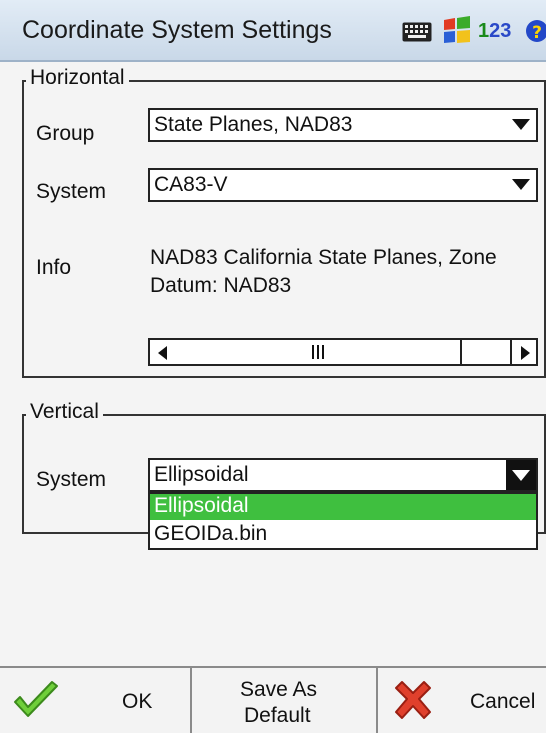 Image resolution: width=546 pixels, height=733 pixels. What do you see at coordinates (525, 353) in the screenshot?
I see `arrow-right-icon` at bounding box center [525, 353].